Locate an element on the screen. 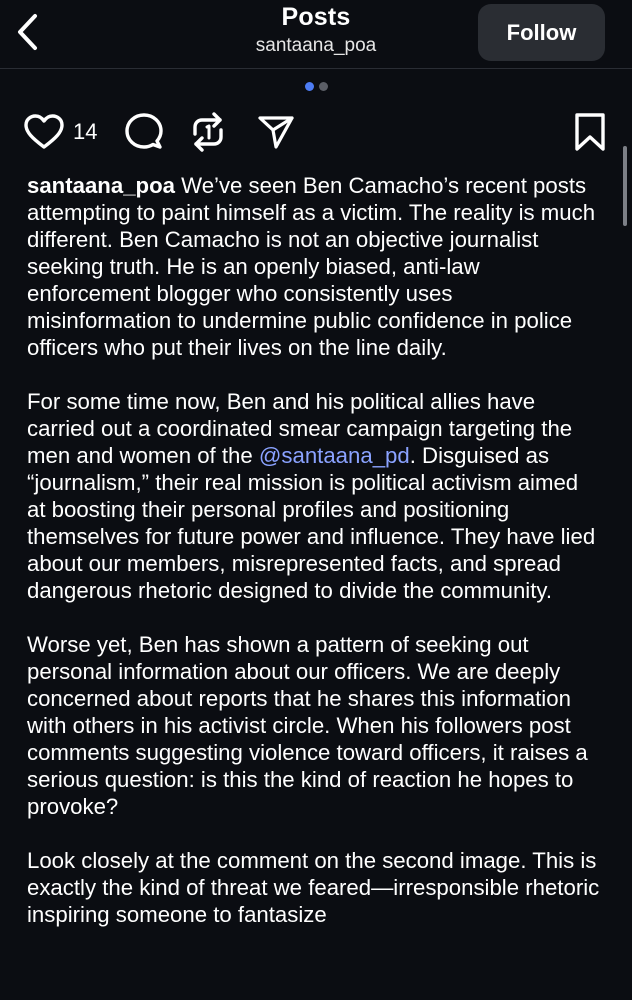  share-button is located at coordinates (276, 132).